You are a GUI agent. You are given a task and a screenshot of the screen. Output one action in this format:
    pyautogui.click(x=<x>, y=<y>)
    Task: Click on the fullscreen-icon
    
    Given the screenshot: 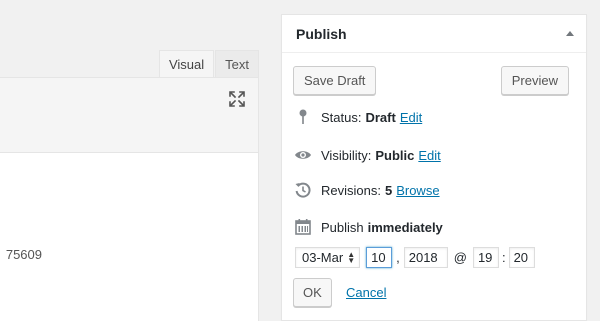 What is the action you would take?
    pyautogui.click(x=237, y=99)
    